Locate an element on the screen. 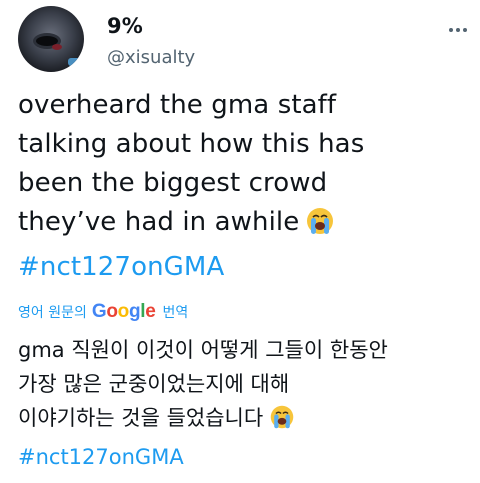  more-options-icon is located at coordinates (458, 30).